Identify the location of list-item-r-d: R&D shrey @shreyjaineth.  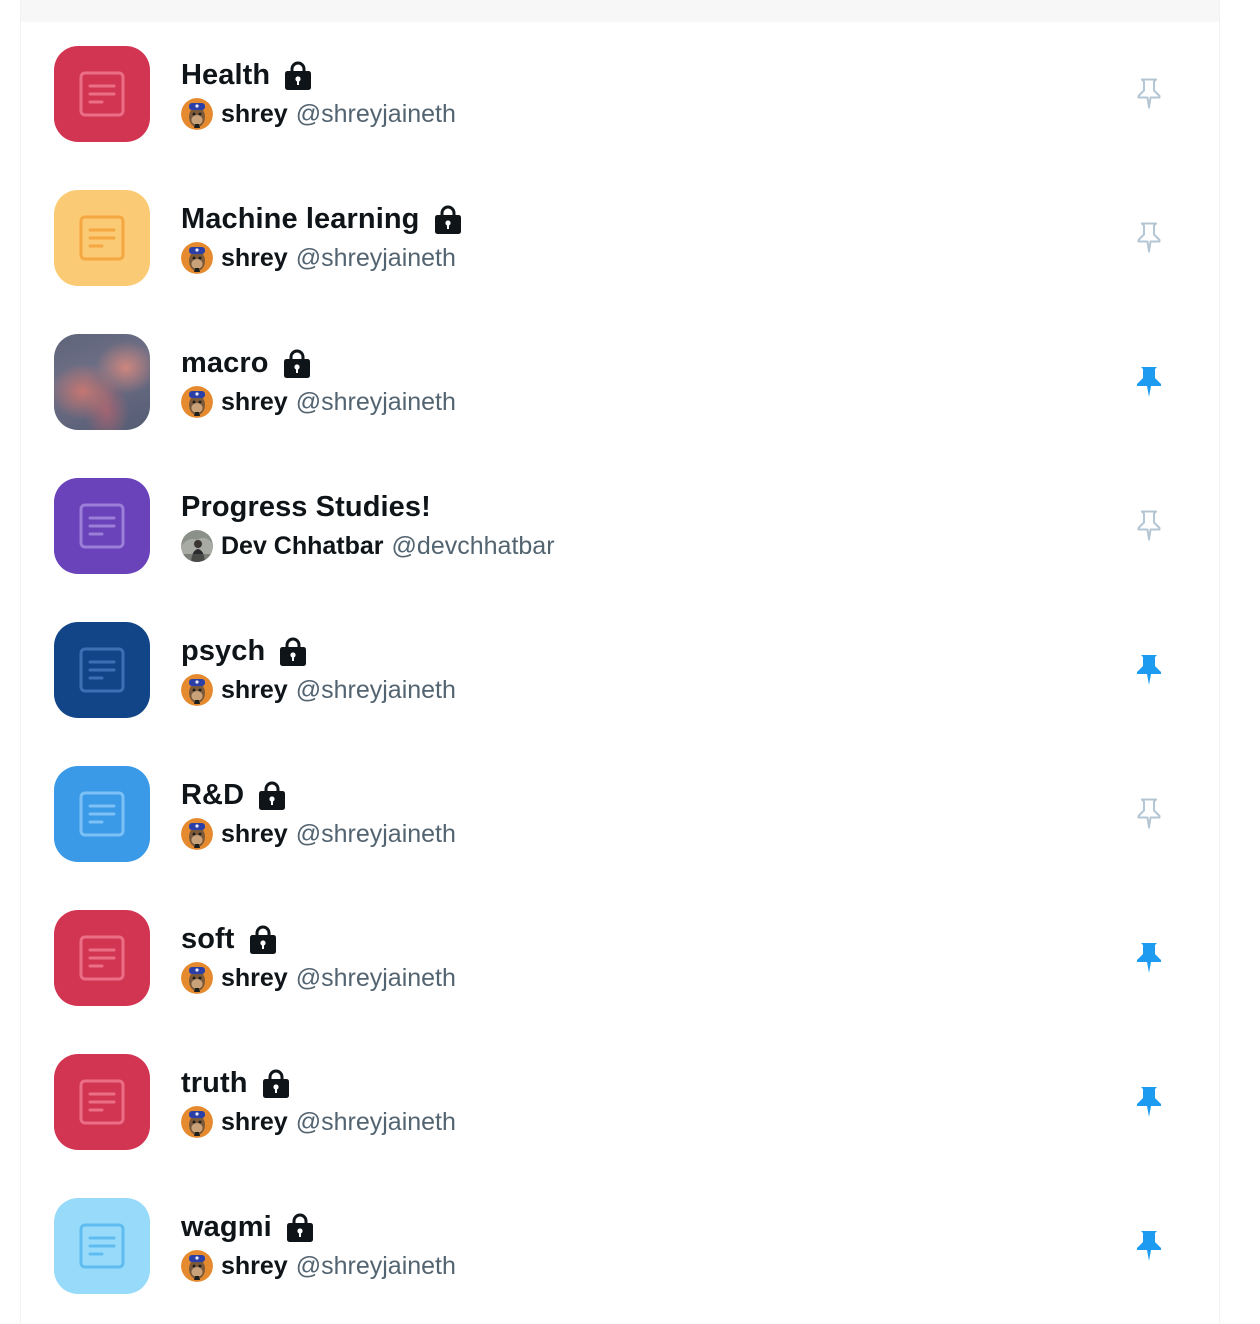
(620, 814).